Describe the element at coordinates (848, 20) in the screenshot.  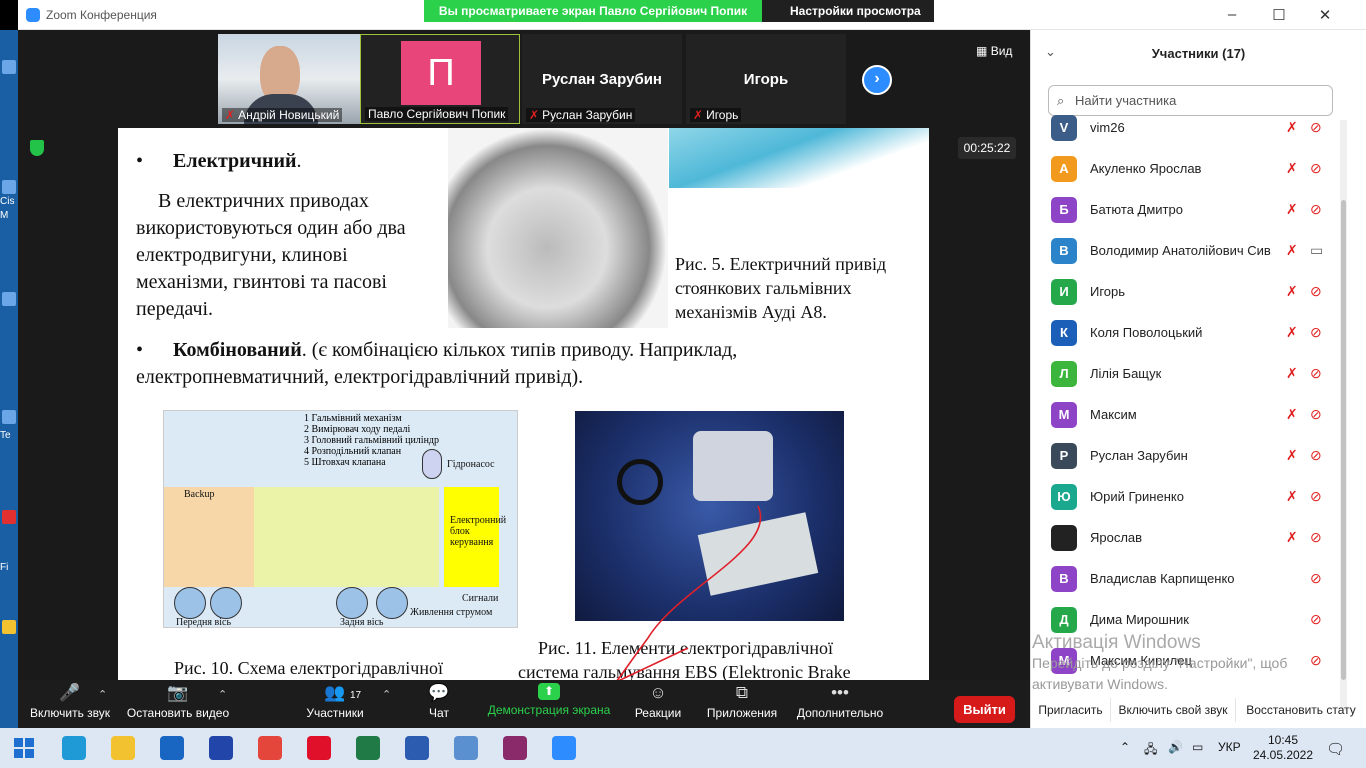
I see `view-options-button: Настройки просмотра ⌄` at that location.